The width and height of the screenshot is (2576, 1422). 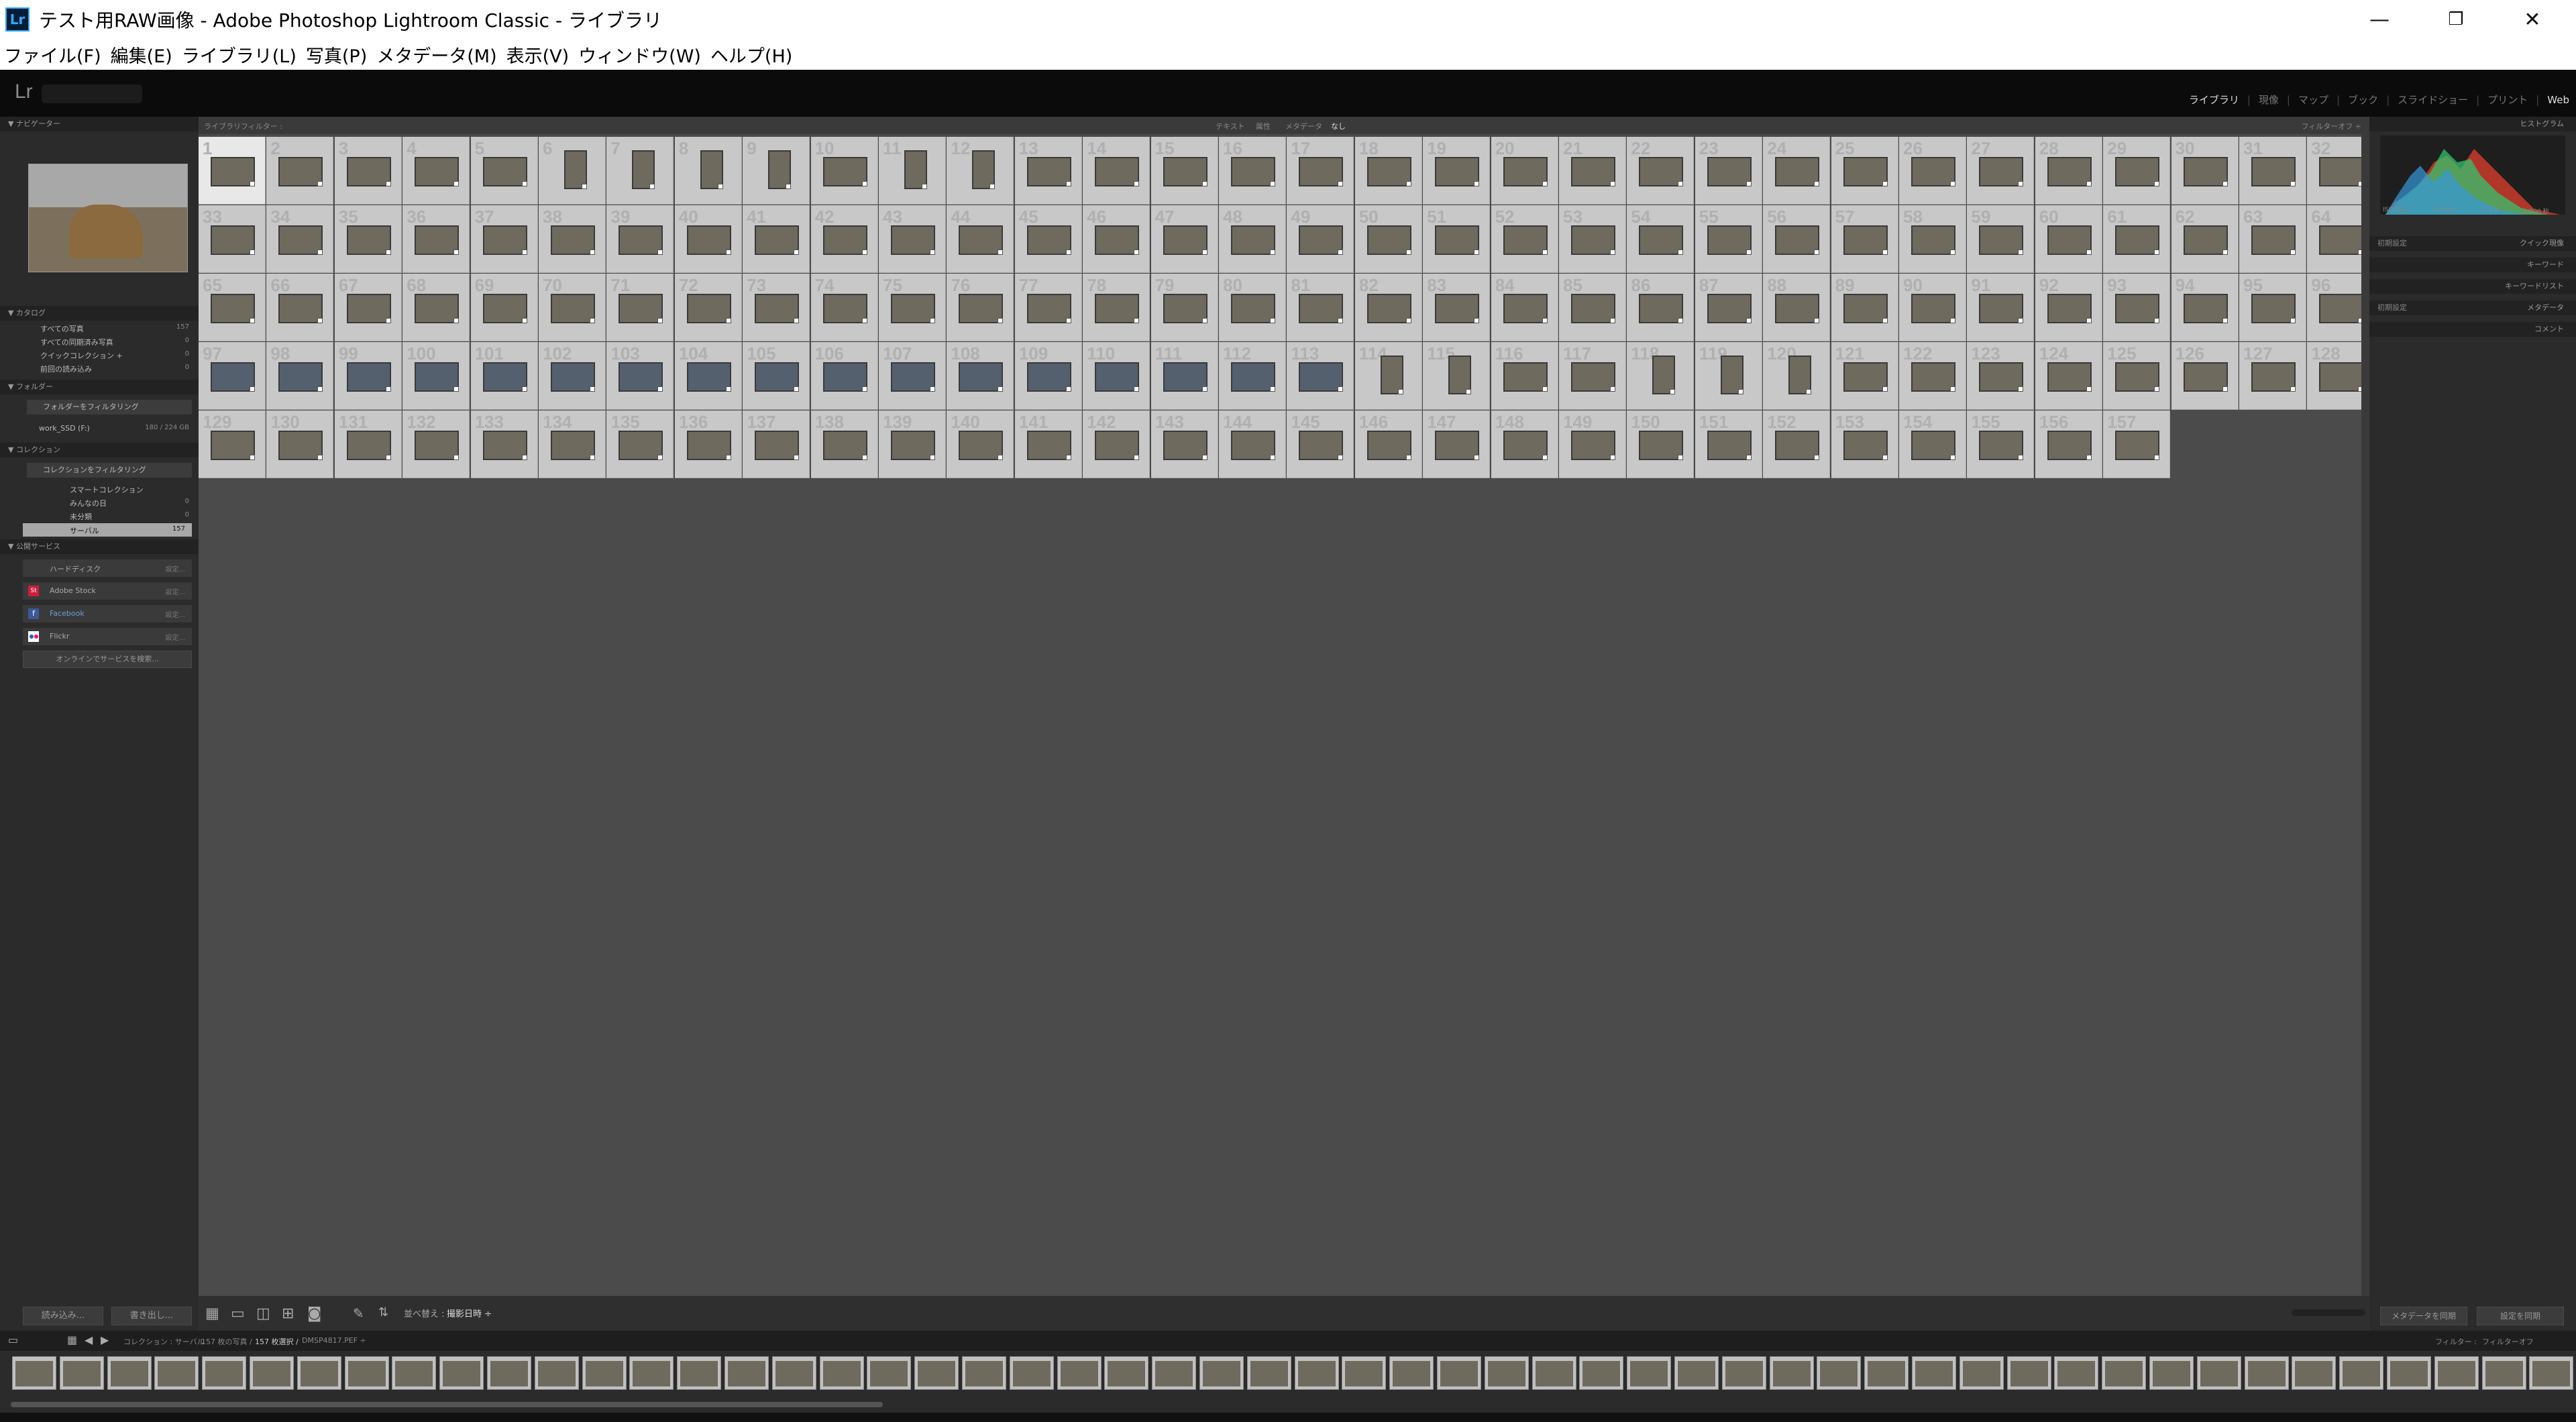 I want to click on grid-cell: 71, so click(x=640, y=308).